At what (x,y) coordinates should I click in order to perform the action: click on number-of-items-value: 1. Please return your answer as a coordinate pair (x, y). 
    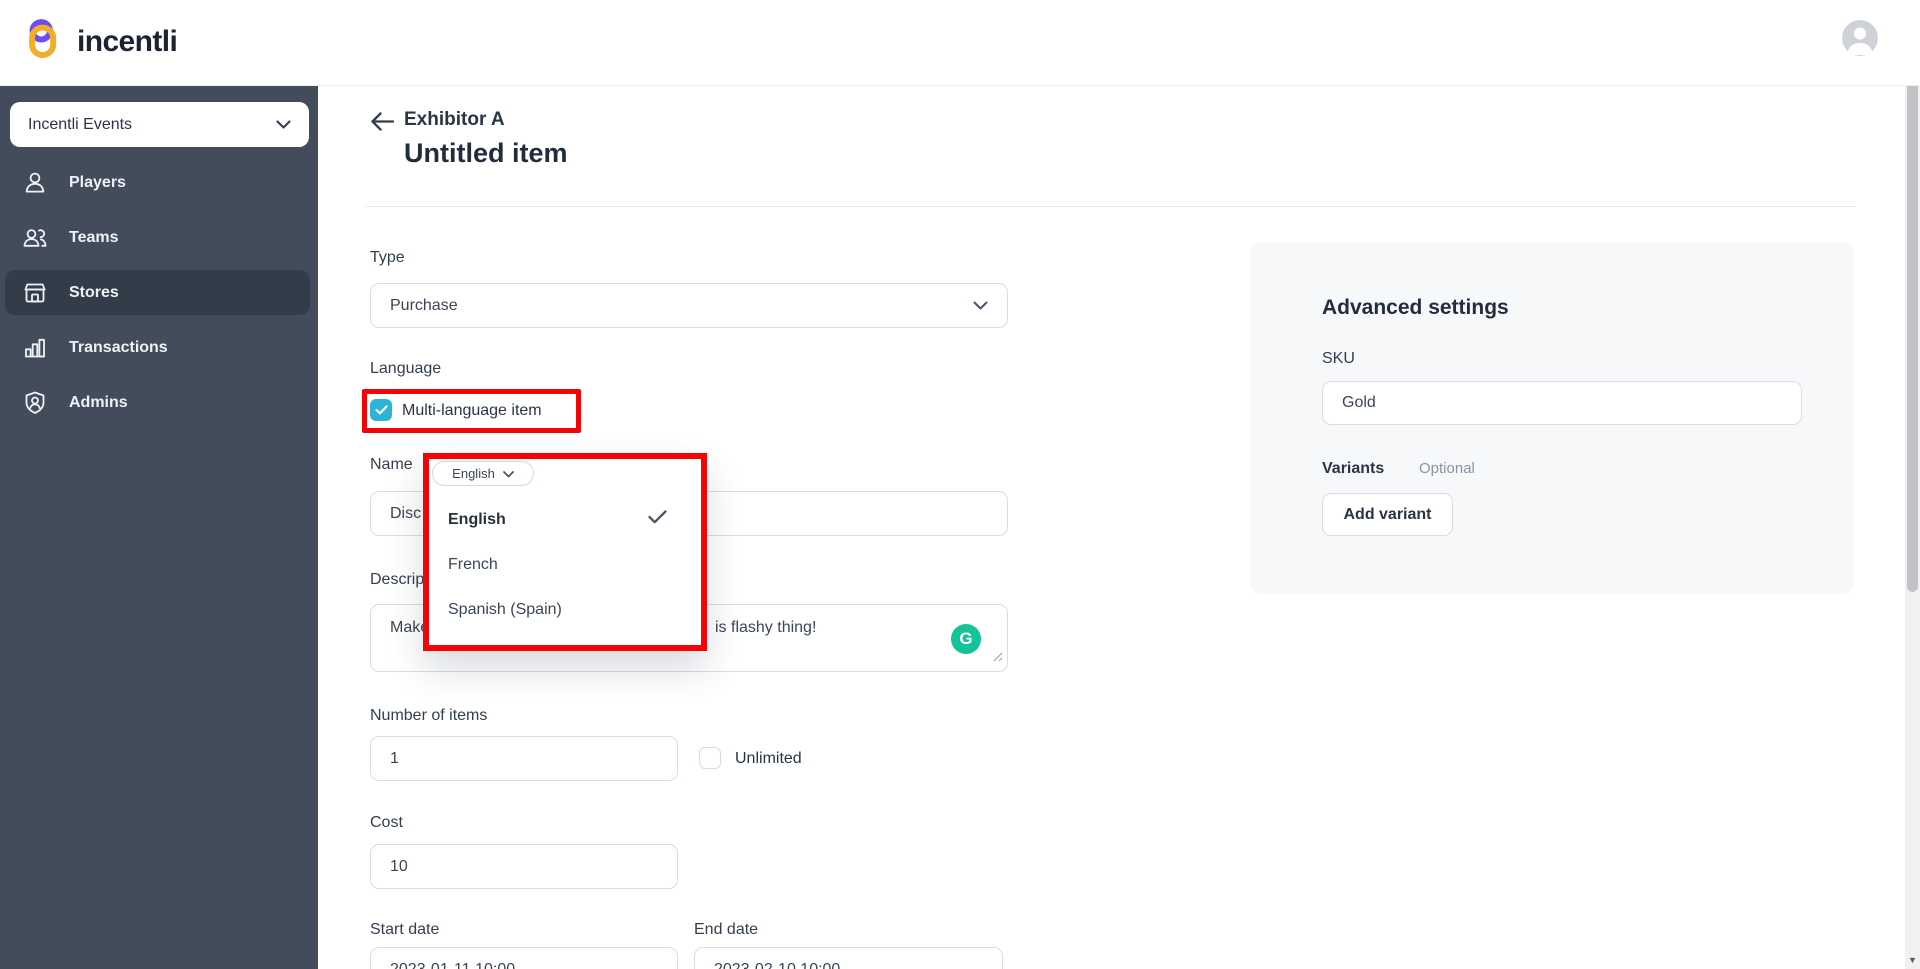
    Looking at the image, I should click on (394, 758).